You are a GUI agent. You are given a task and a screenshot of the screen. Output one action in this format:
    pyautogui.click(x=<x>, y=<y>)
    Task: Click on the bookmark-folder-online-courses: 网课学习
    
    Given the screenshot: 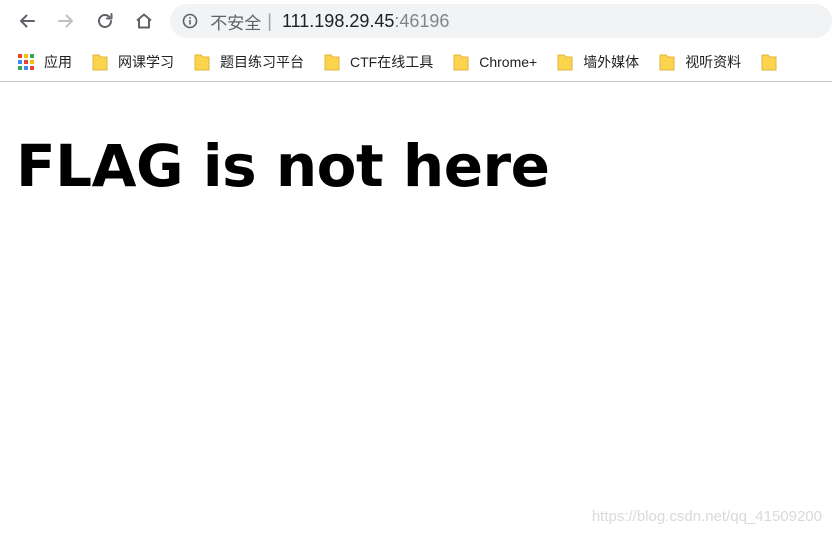 What is the action you would take?
    pyautogui.click(x=133, y=62)
    